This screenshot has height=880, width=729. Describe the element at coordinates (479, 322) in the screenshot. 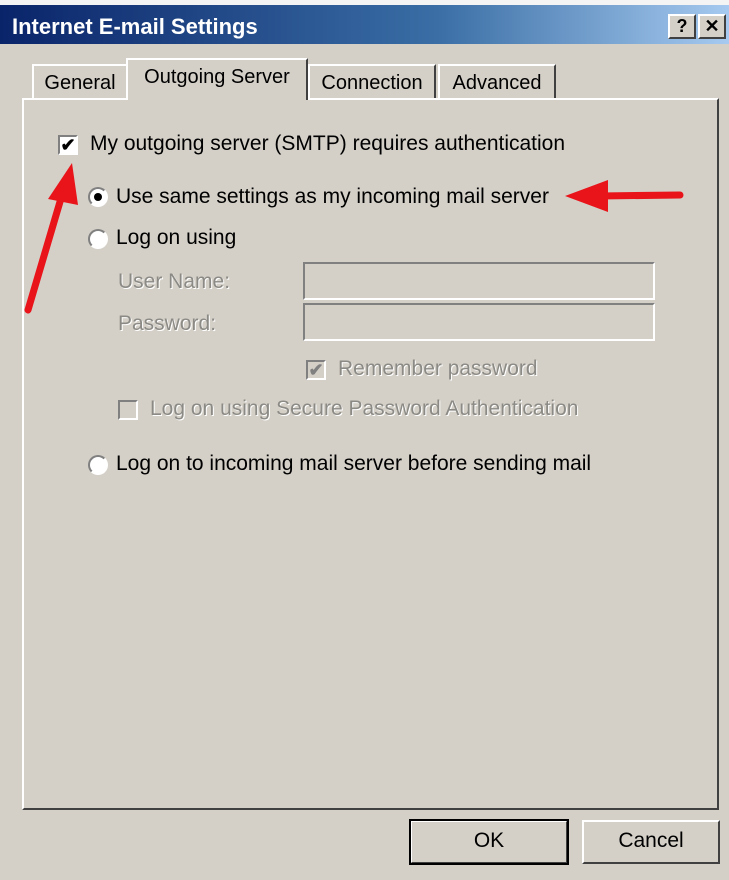

I see `password-field` at that location.